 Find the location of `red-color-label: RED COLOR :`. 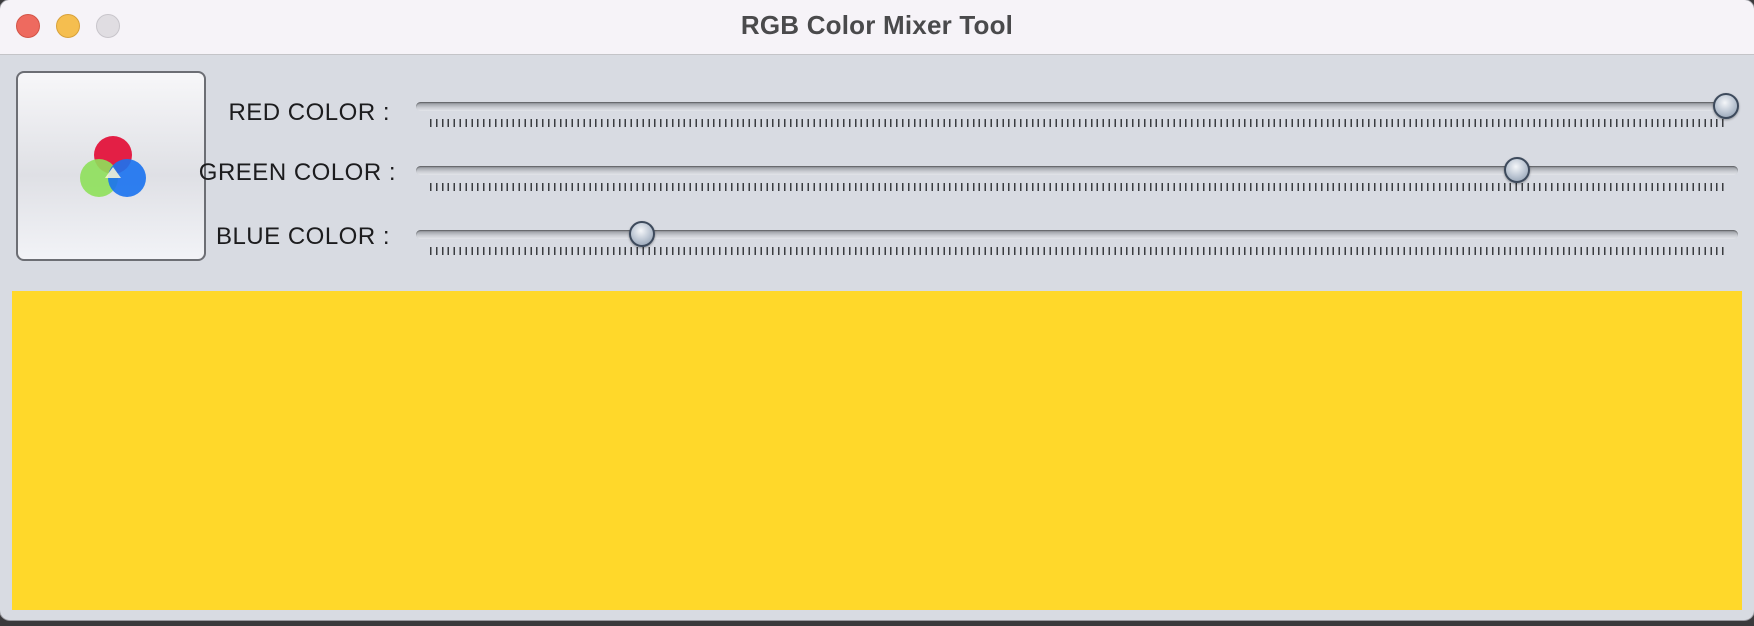

red-color-label: RED COLOR : is located at coordinates (309, 112).